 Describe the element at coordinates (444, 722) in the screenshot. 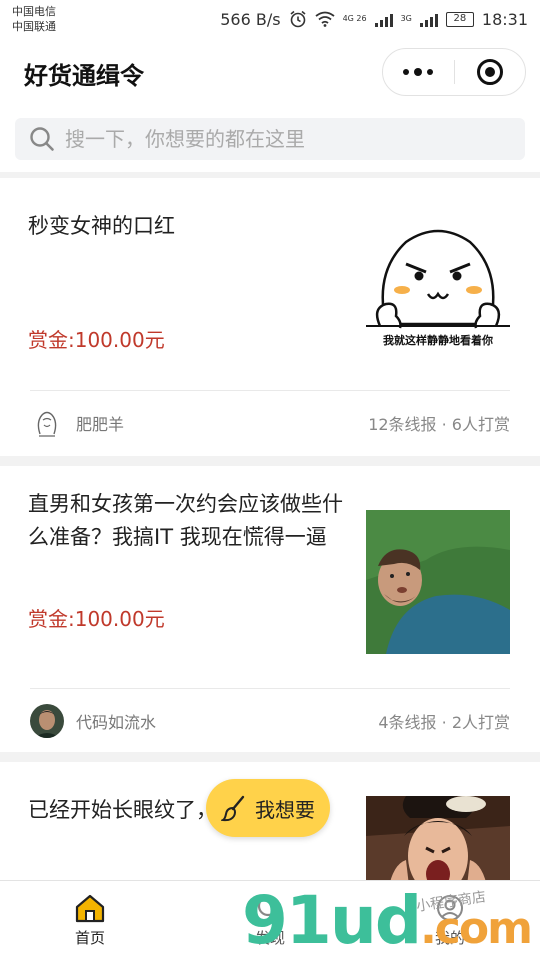

I see `post-stats: 4条线报 · 2人打赏` at that location.